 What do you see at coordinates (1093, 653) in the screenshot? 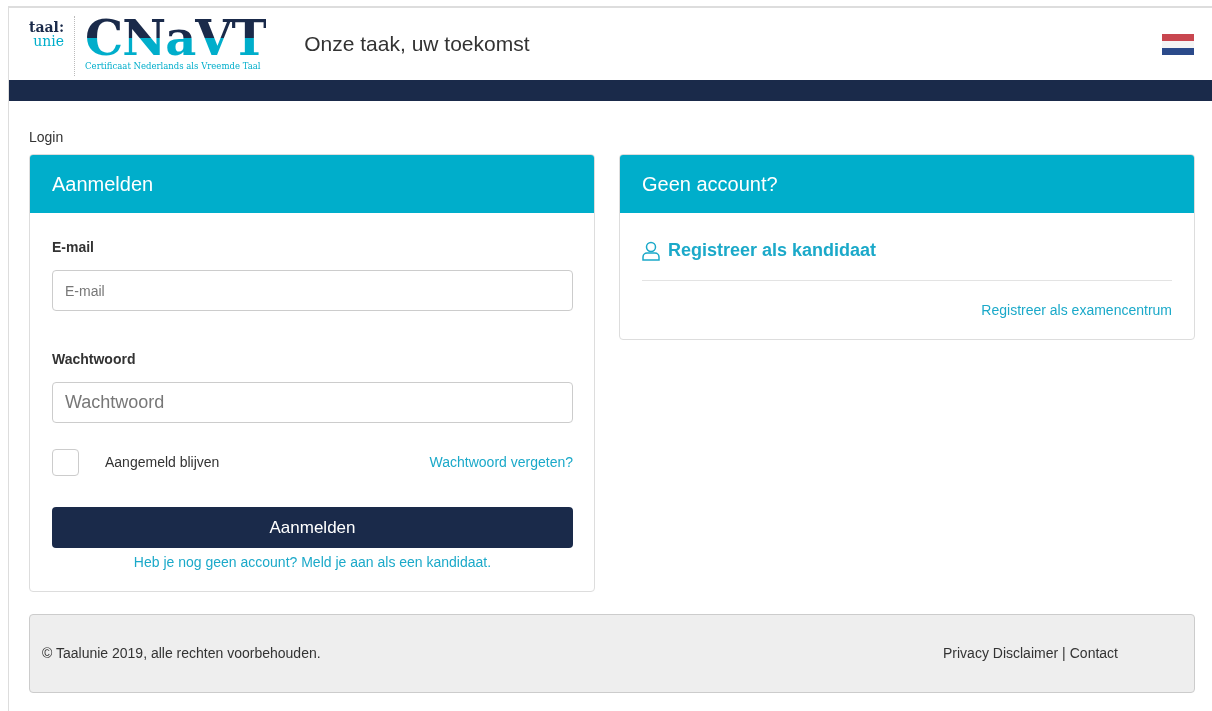
I see `footer-link: Contact` at bounding box center [1093, 653].